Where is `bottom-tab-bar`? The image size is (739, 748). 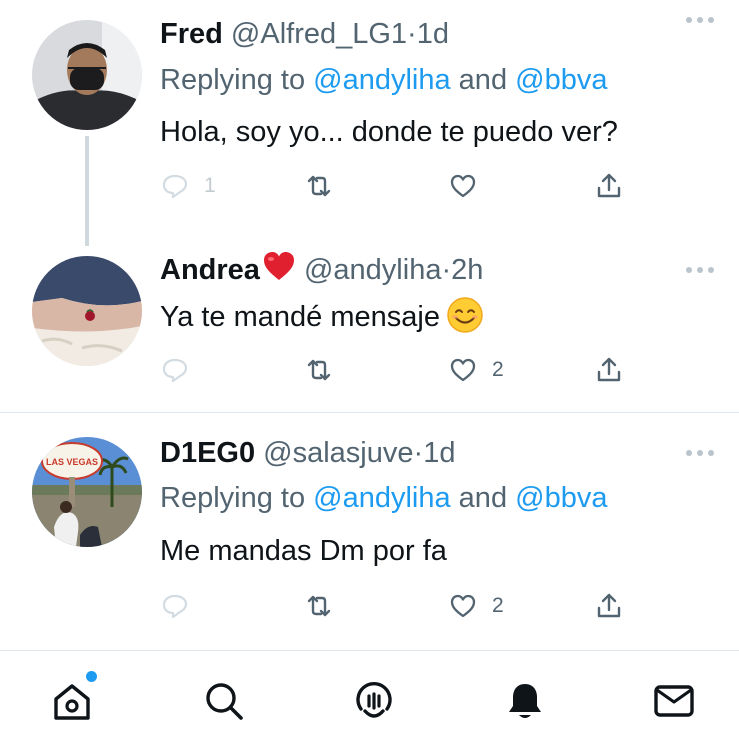
bottom-tab-bar is located at coordinates (369, 699).